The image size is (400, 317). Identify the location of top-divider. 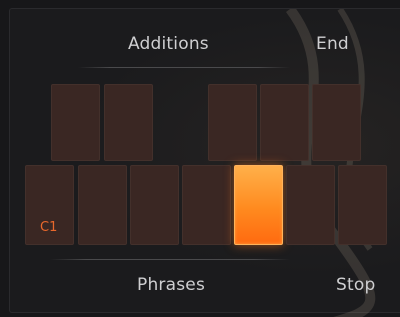
(184, 67).